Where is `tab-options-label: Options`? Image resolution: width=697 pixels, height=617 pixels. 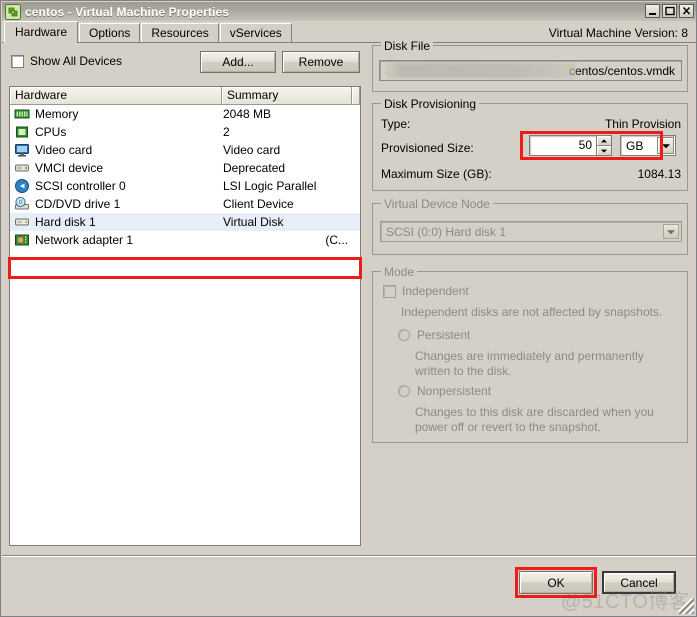
tab-options-label: Options is located at coordinates (110, 33).